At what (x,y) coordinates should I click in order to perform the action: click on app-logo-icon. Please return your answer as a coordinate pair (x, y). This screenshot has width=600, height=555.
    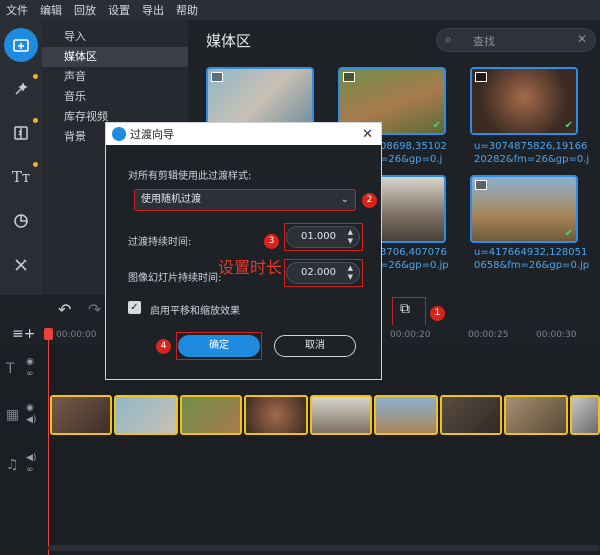
    Looking at the image, I should click on (119, 134).